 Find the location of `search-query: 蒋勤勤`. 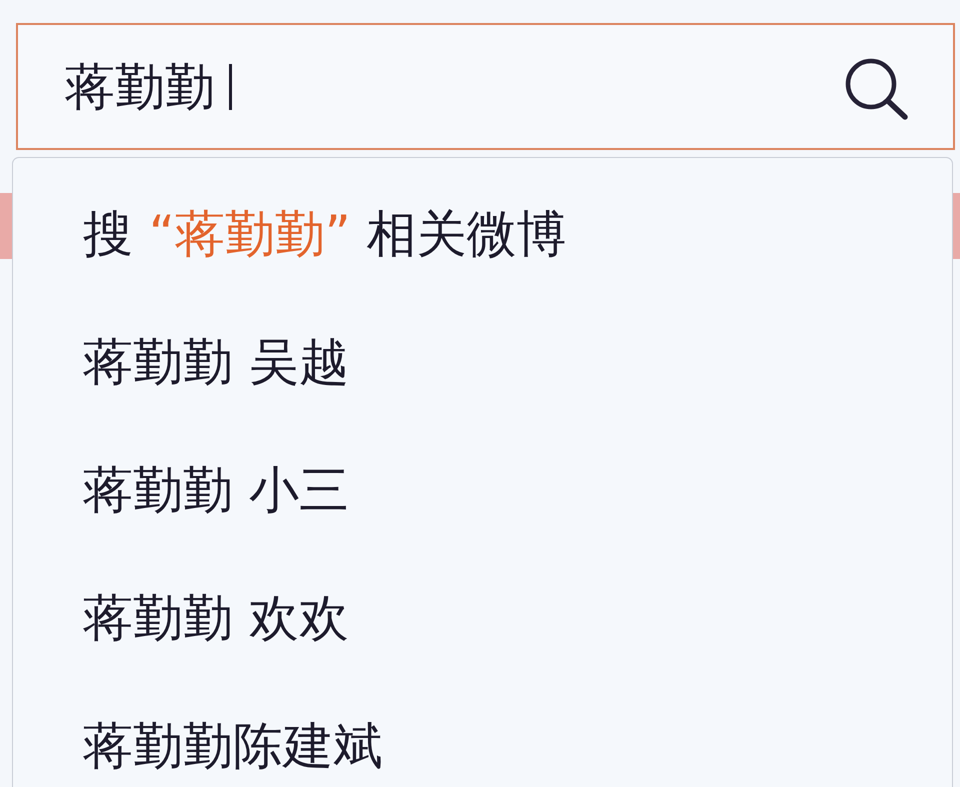

search-query: 蒋勤勤 is located at coordinates (140, 86).